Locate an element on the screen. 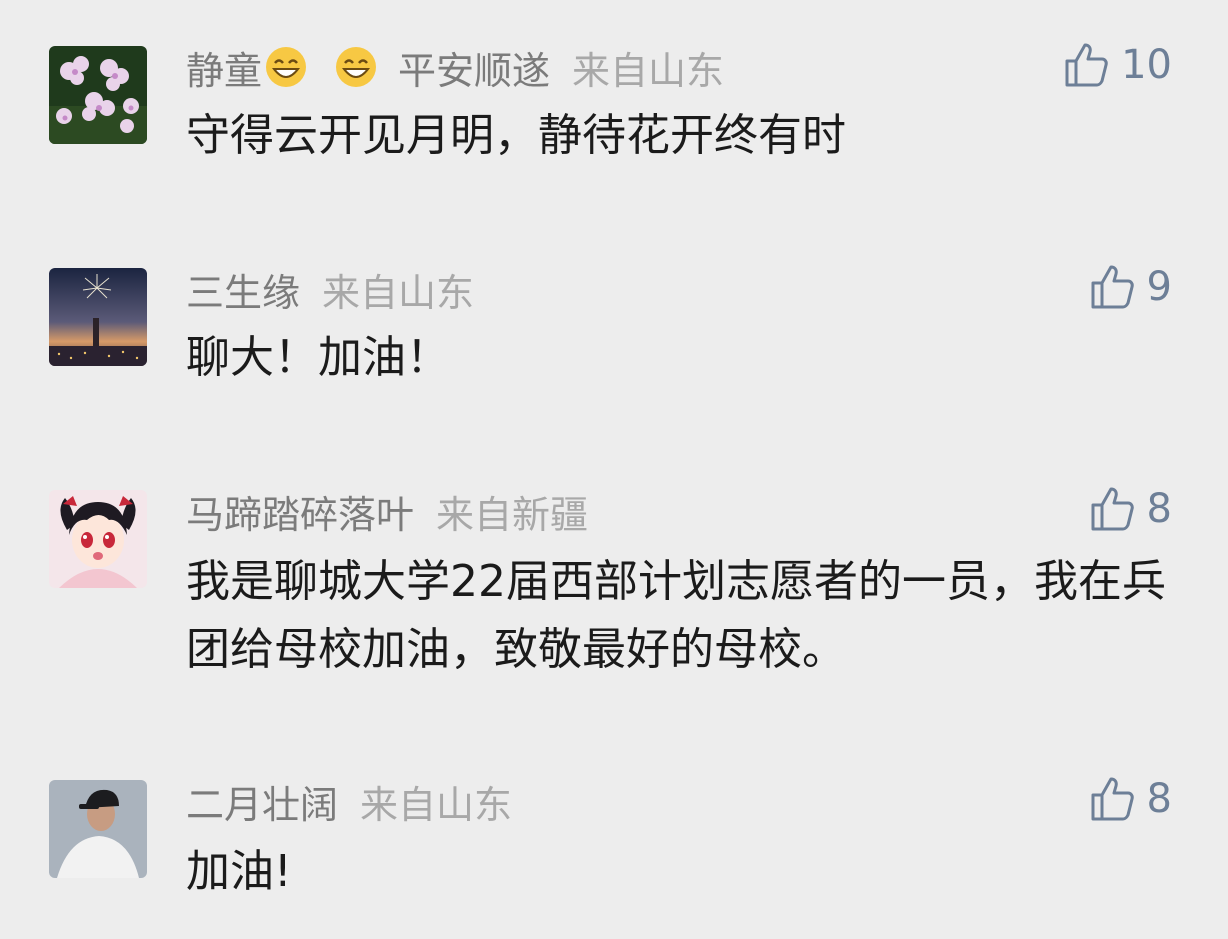 This screenshot has height=939, width=1228. comment-text: 守得云开见月明，静待花开终有时 is located at coordinates (516, 135).